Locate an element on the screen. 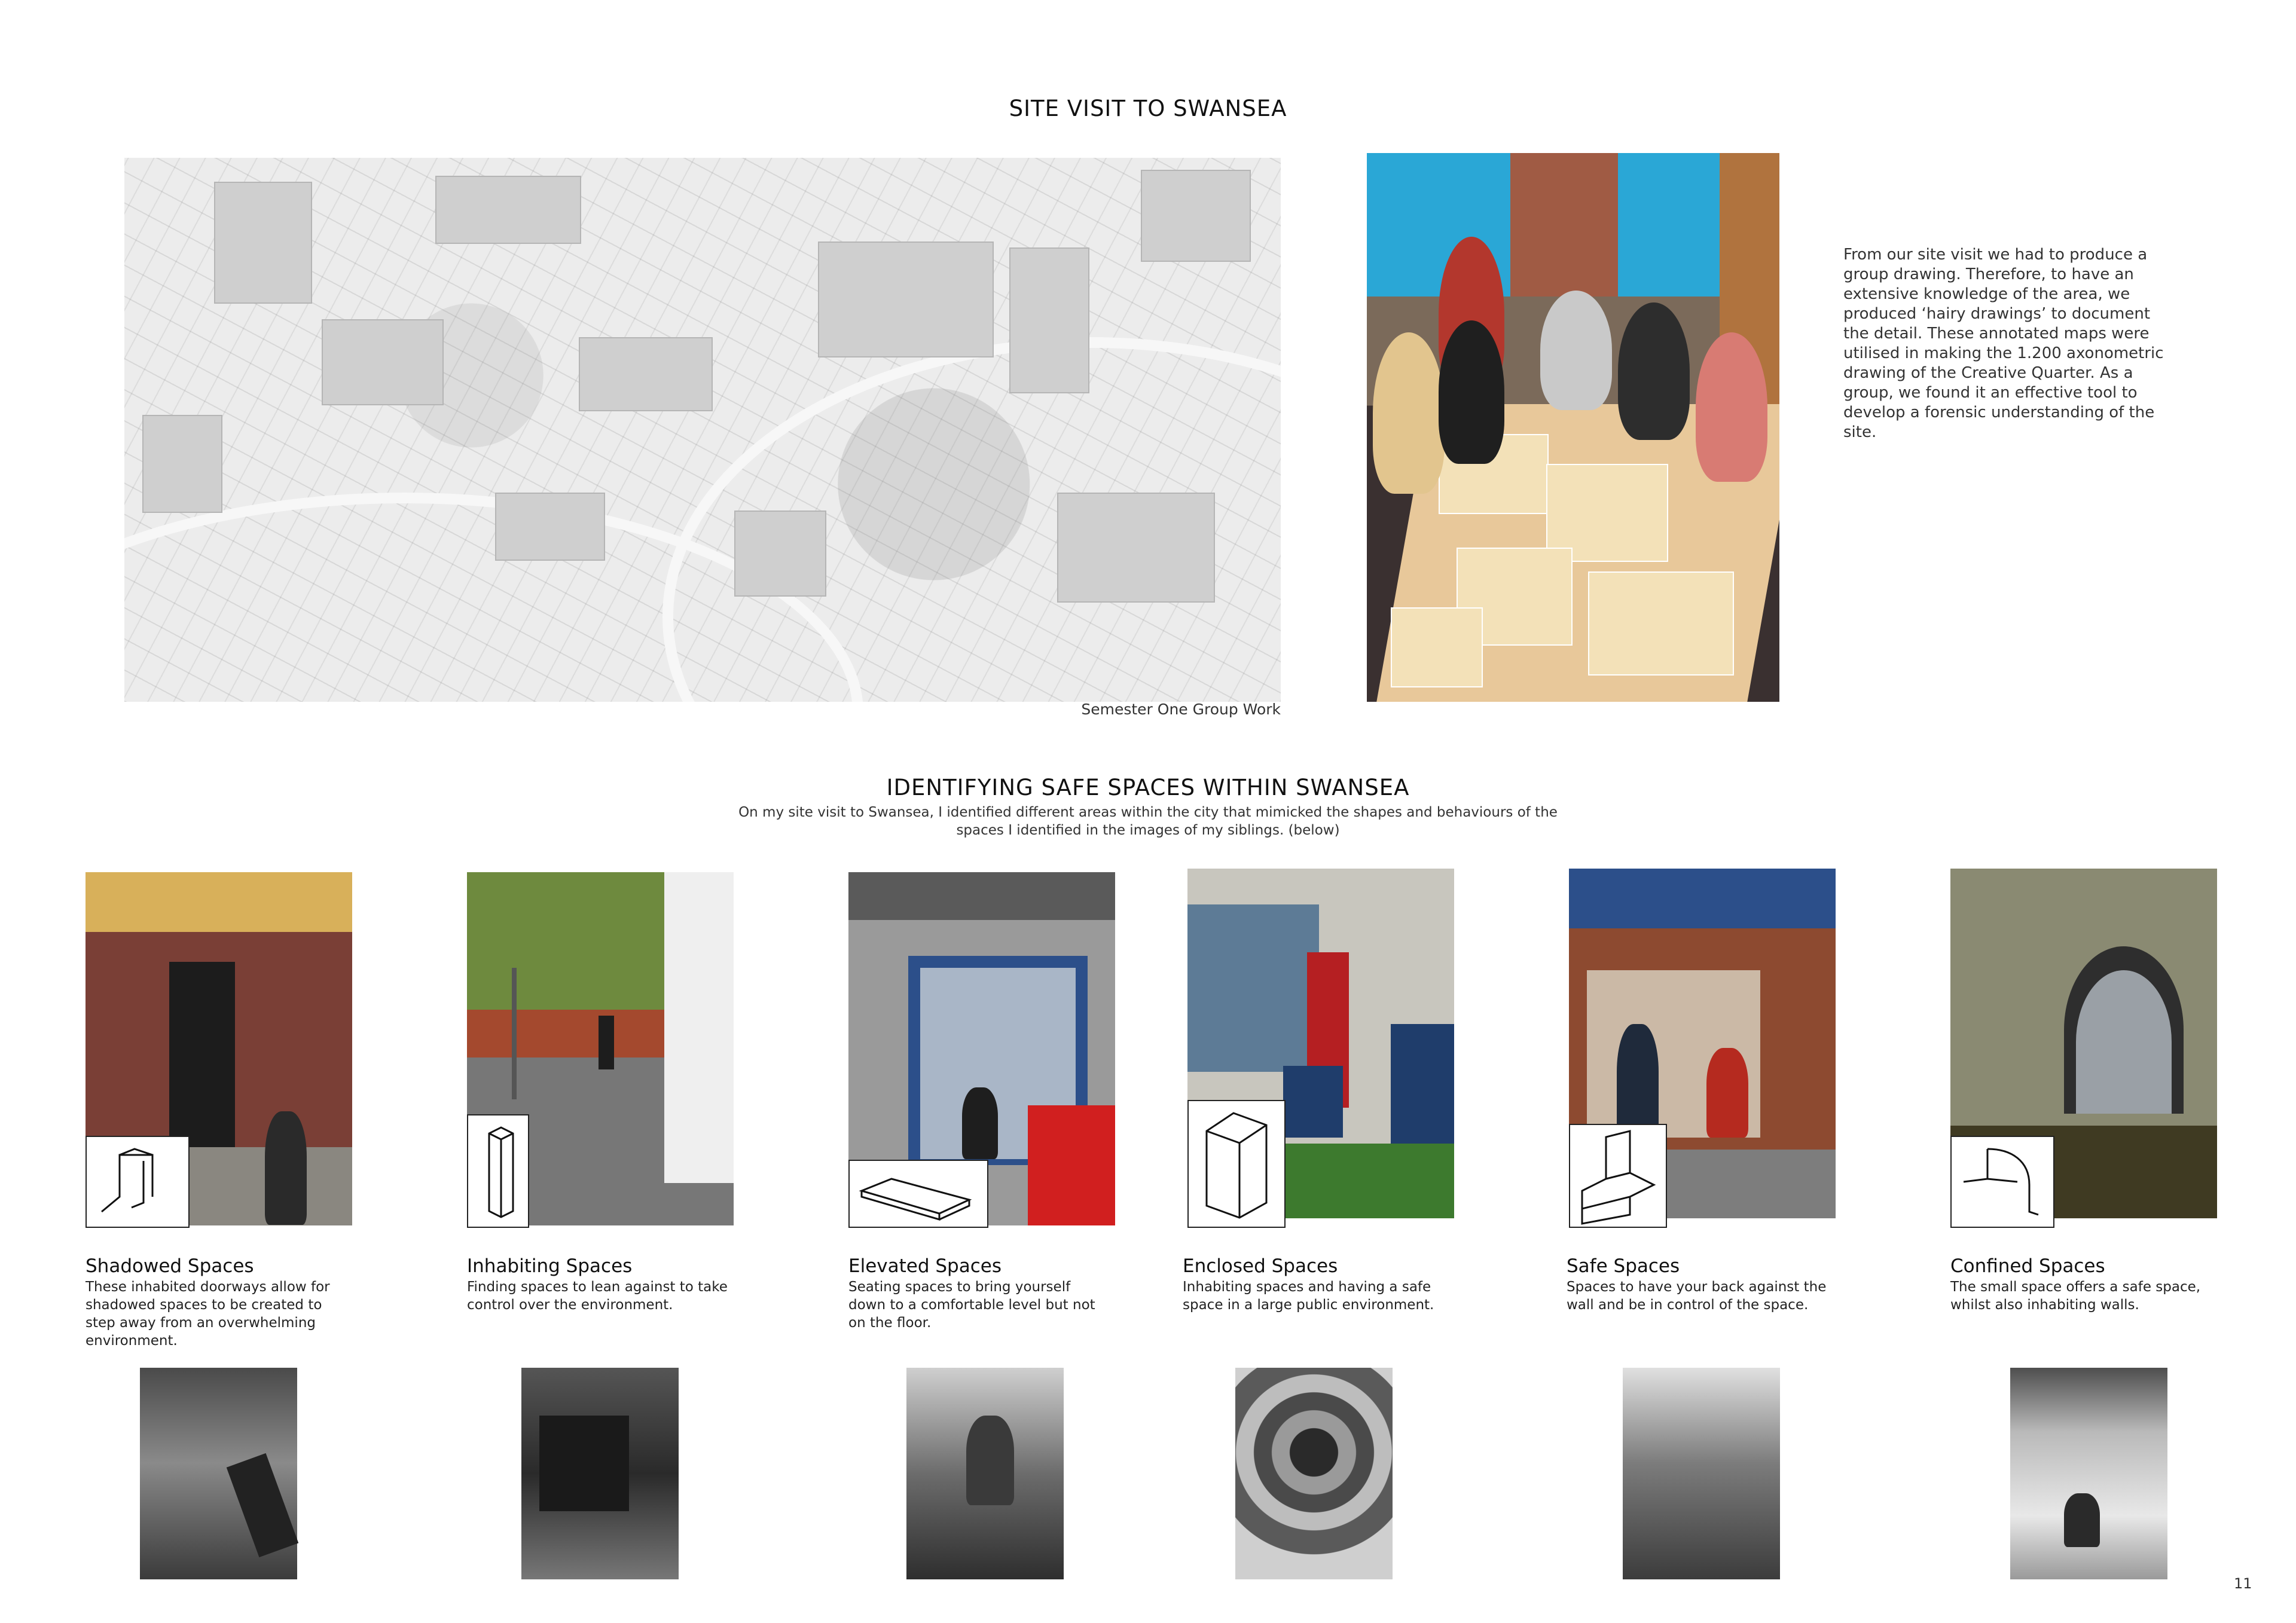 The height and width of the screenshot is (1623, 2296). enclosed-spaces-sketch is located at coordinates (1236, 1164).